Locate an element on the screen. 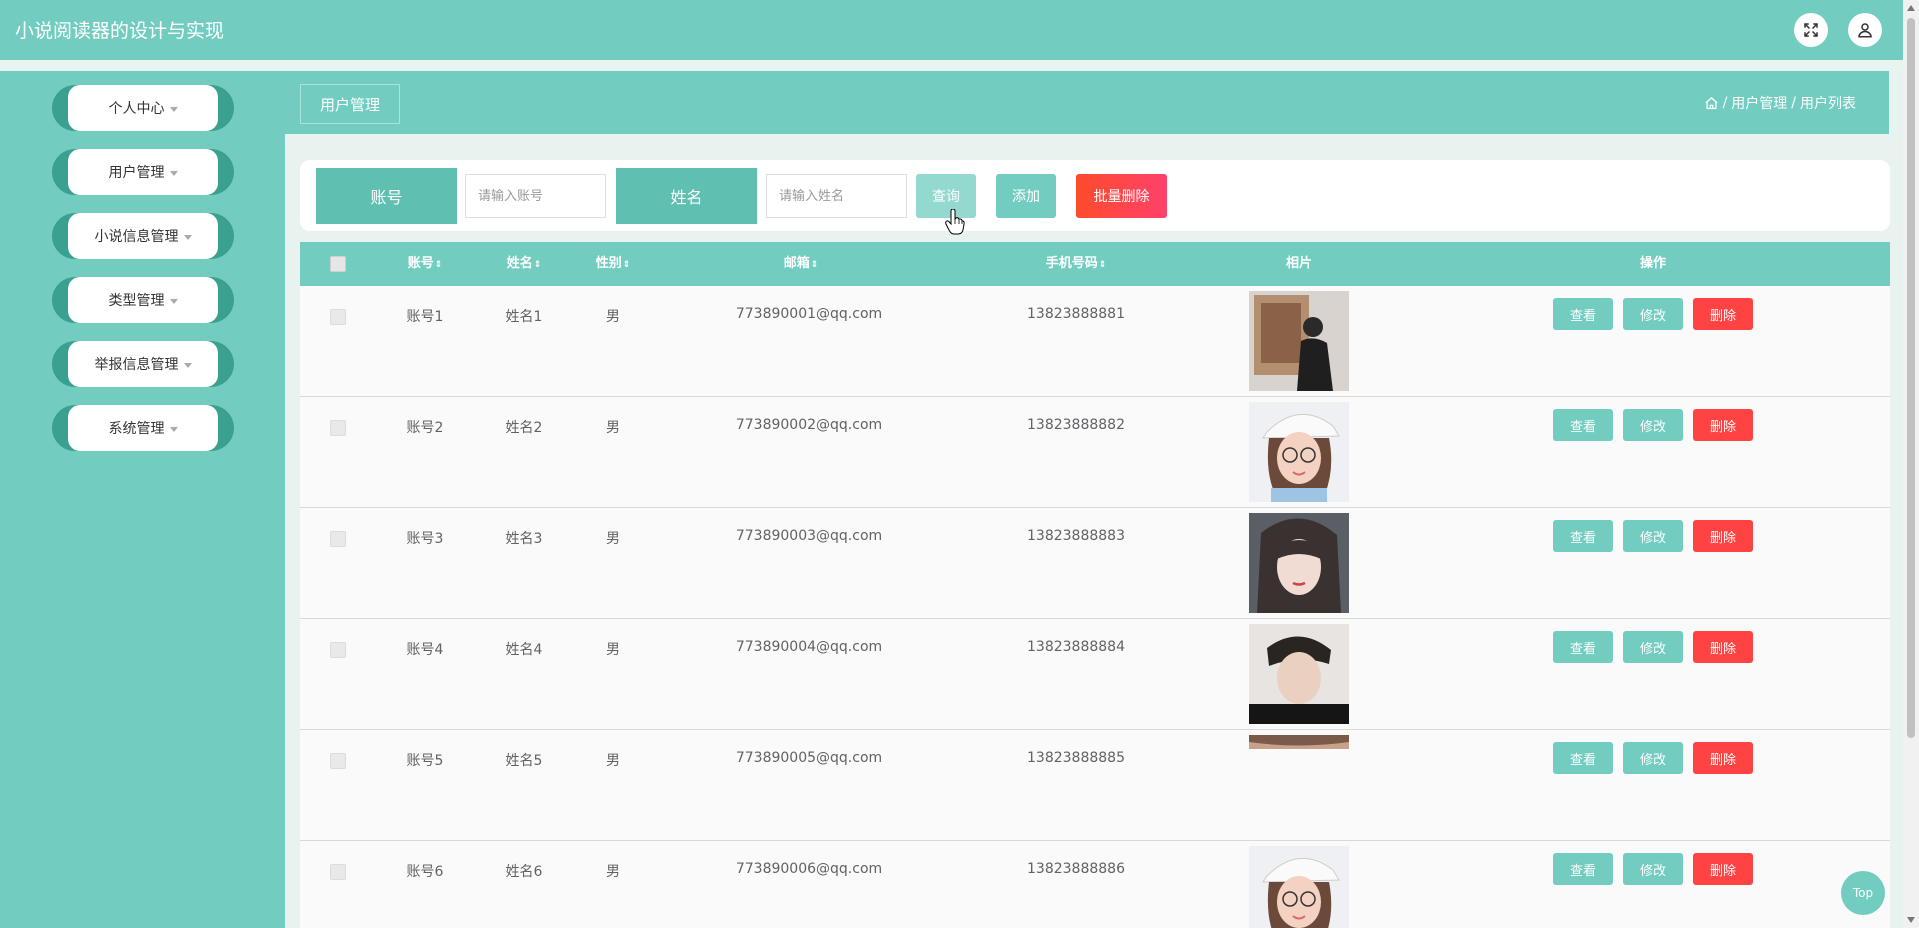 The image size is (1919, 928). batch-delete-button: 批量删除 is located at coordinates (1121, 196).